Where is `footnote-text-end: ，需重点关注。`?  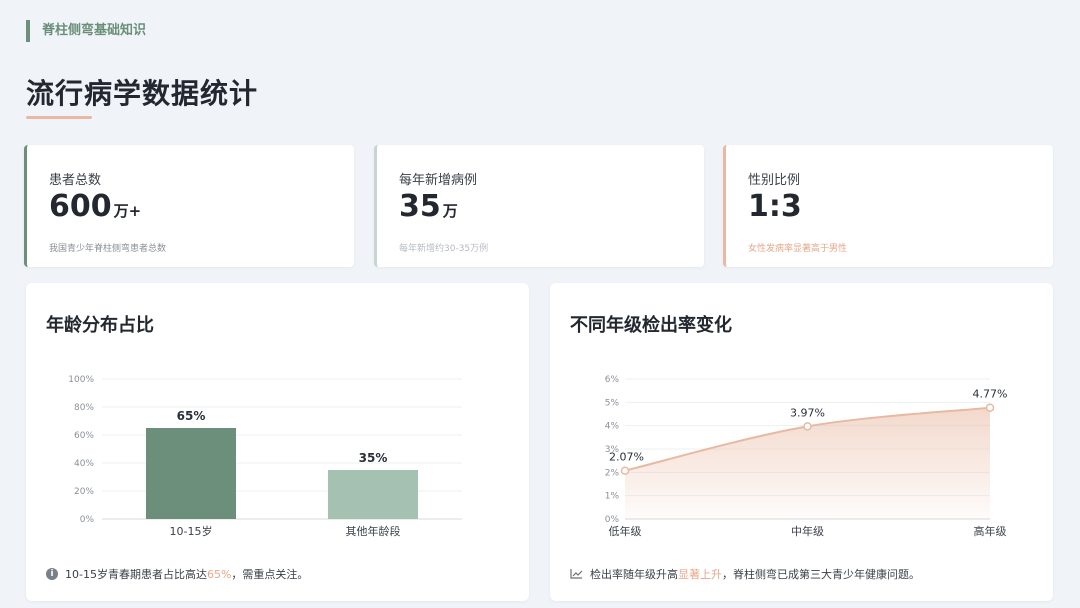
footnote-text-end: ，需重点关注。 is located at coordinates (270, 574).